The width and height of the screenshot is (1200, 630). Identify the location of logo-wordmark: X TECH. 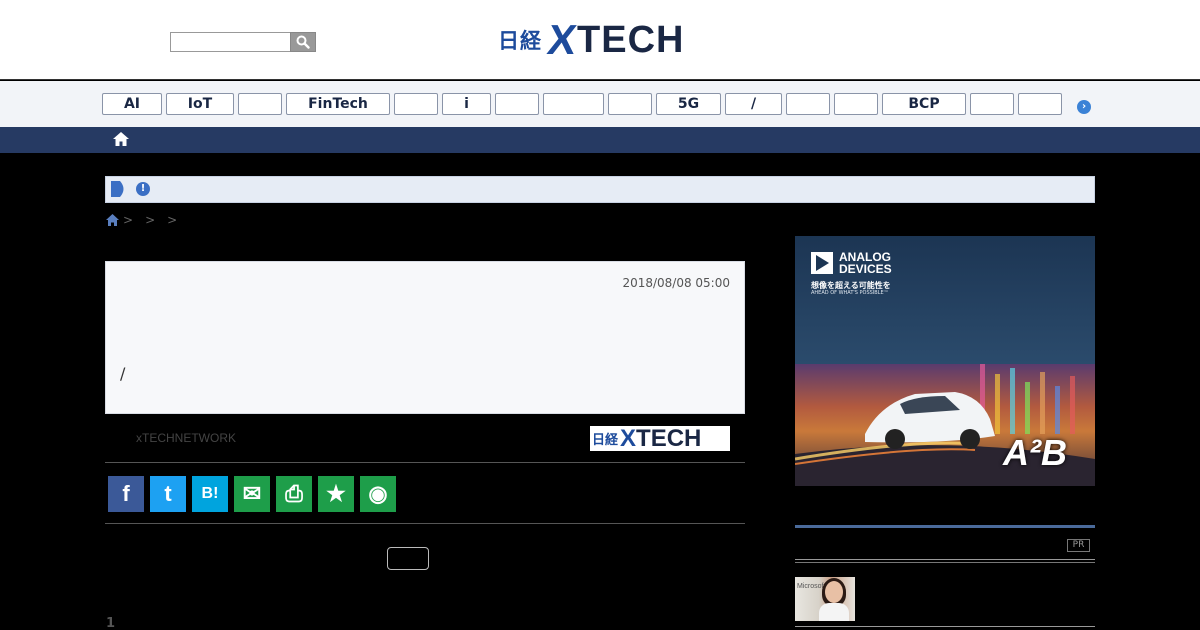
(614, 40).